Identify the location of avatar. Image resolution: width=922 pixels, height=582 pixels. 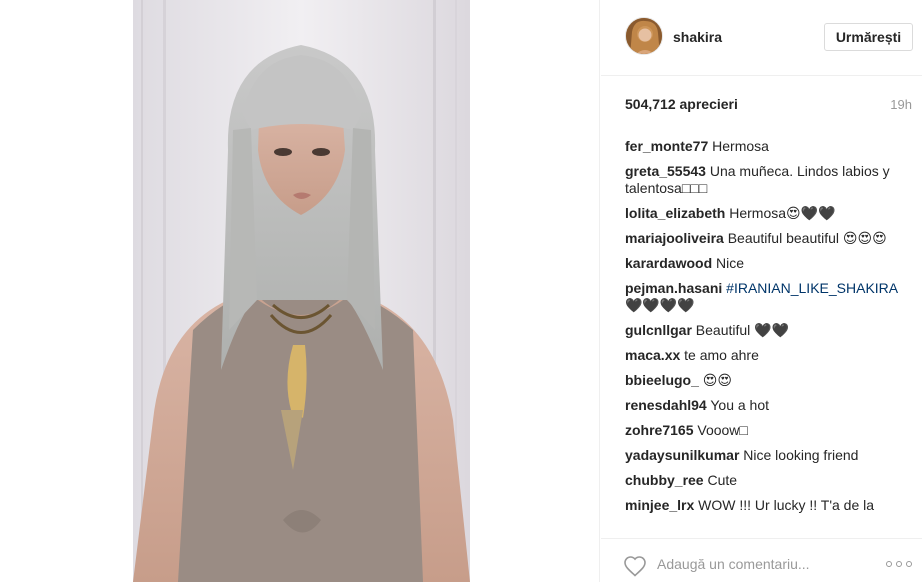
(644, 36).